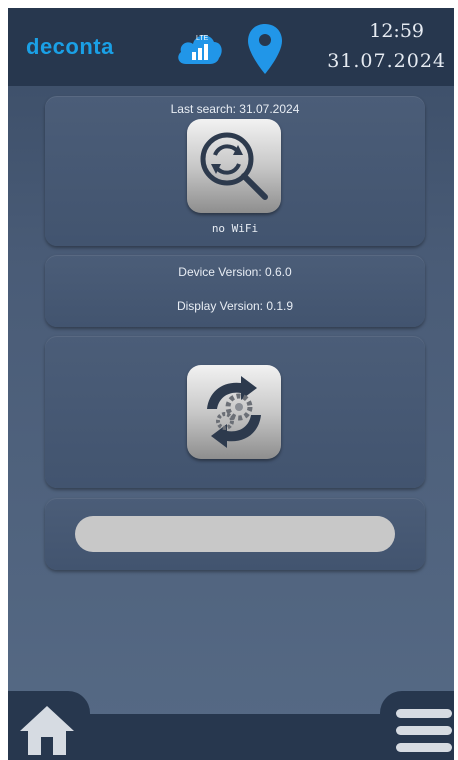  What do you see at coordinates (47, 730) in the screenshot?
I see `home-icon` at bounding box center [47, 730].